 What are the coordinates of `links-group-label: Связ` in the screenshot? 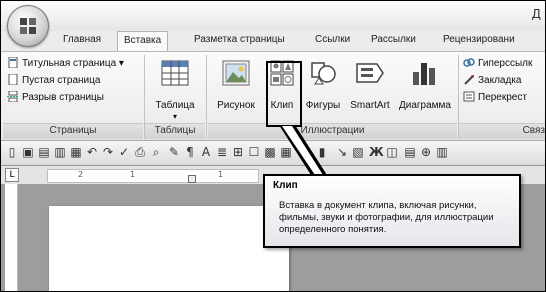 It's located at (533, 130).